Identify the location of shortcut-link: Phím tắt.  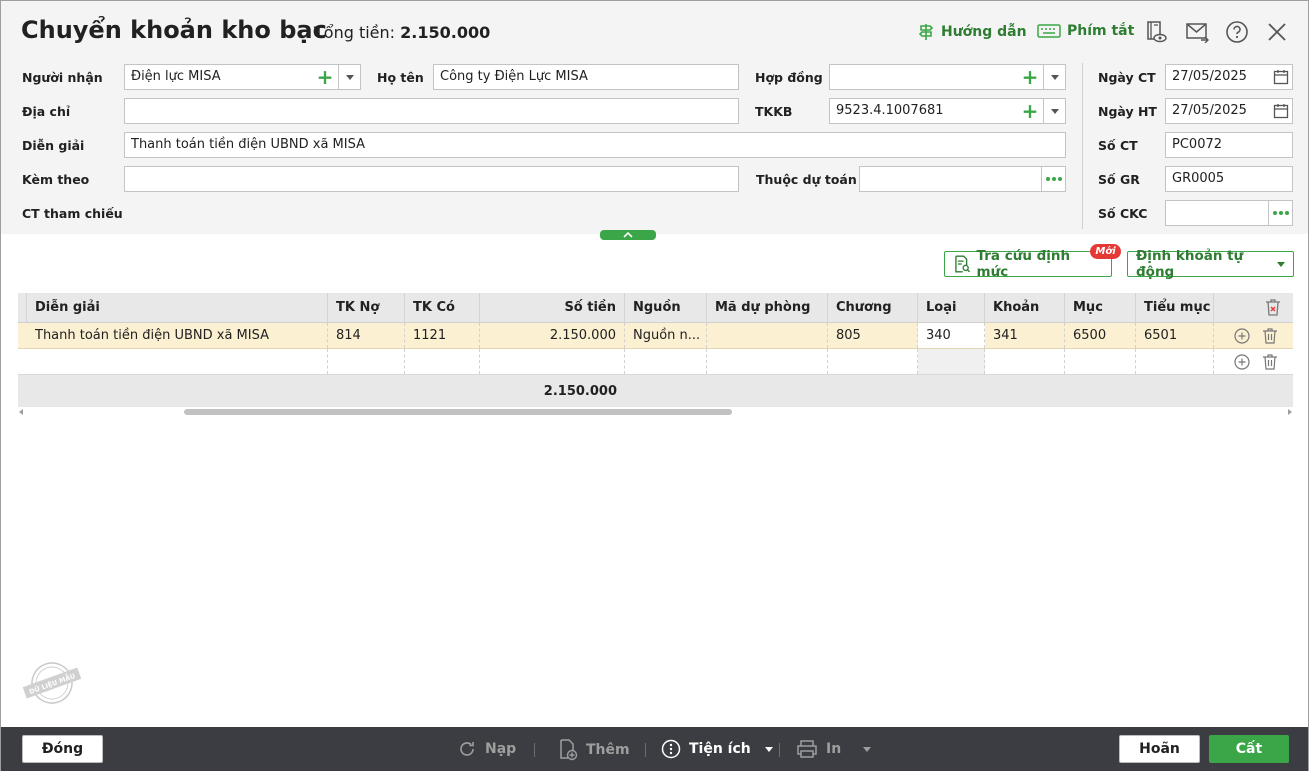
(1085, 31).